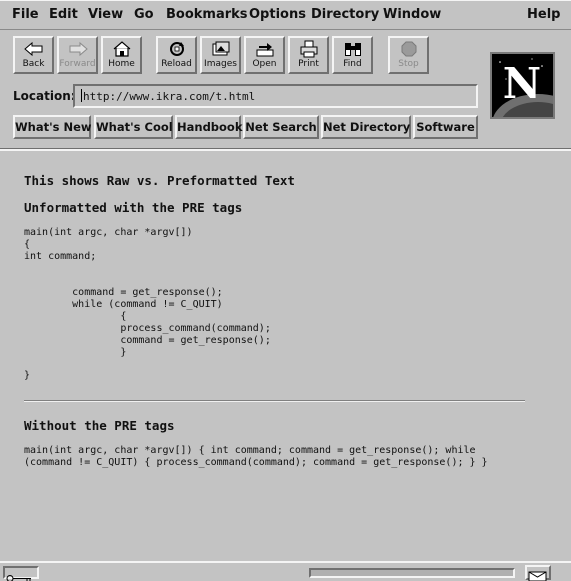  I want to click on handbook-button: Handbook, so click(209, 127).